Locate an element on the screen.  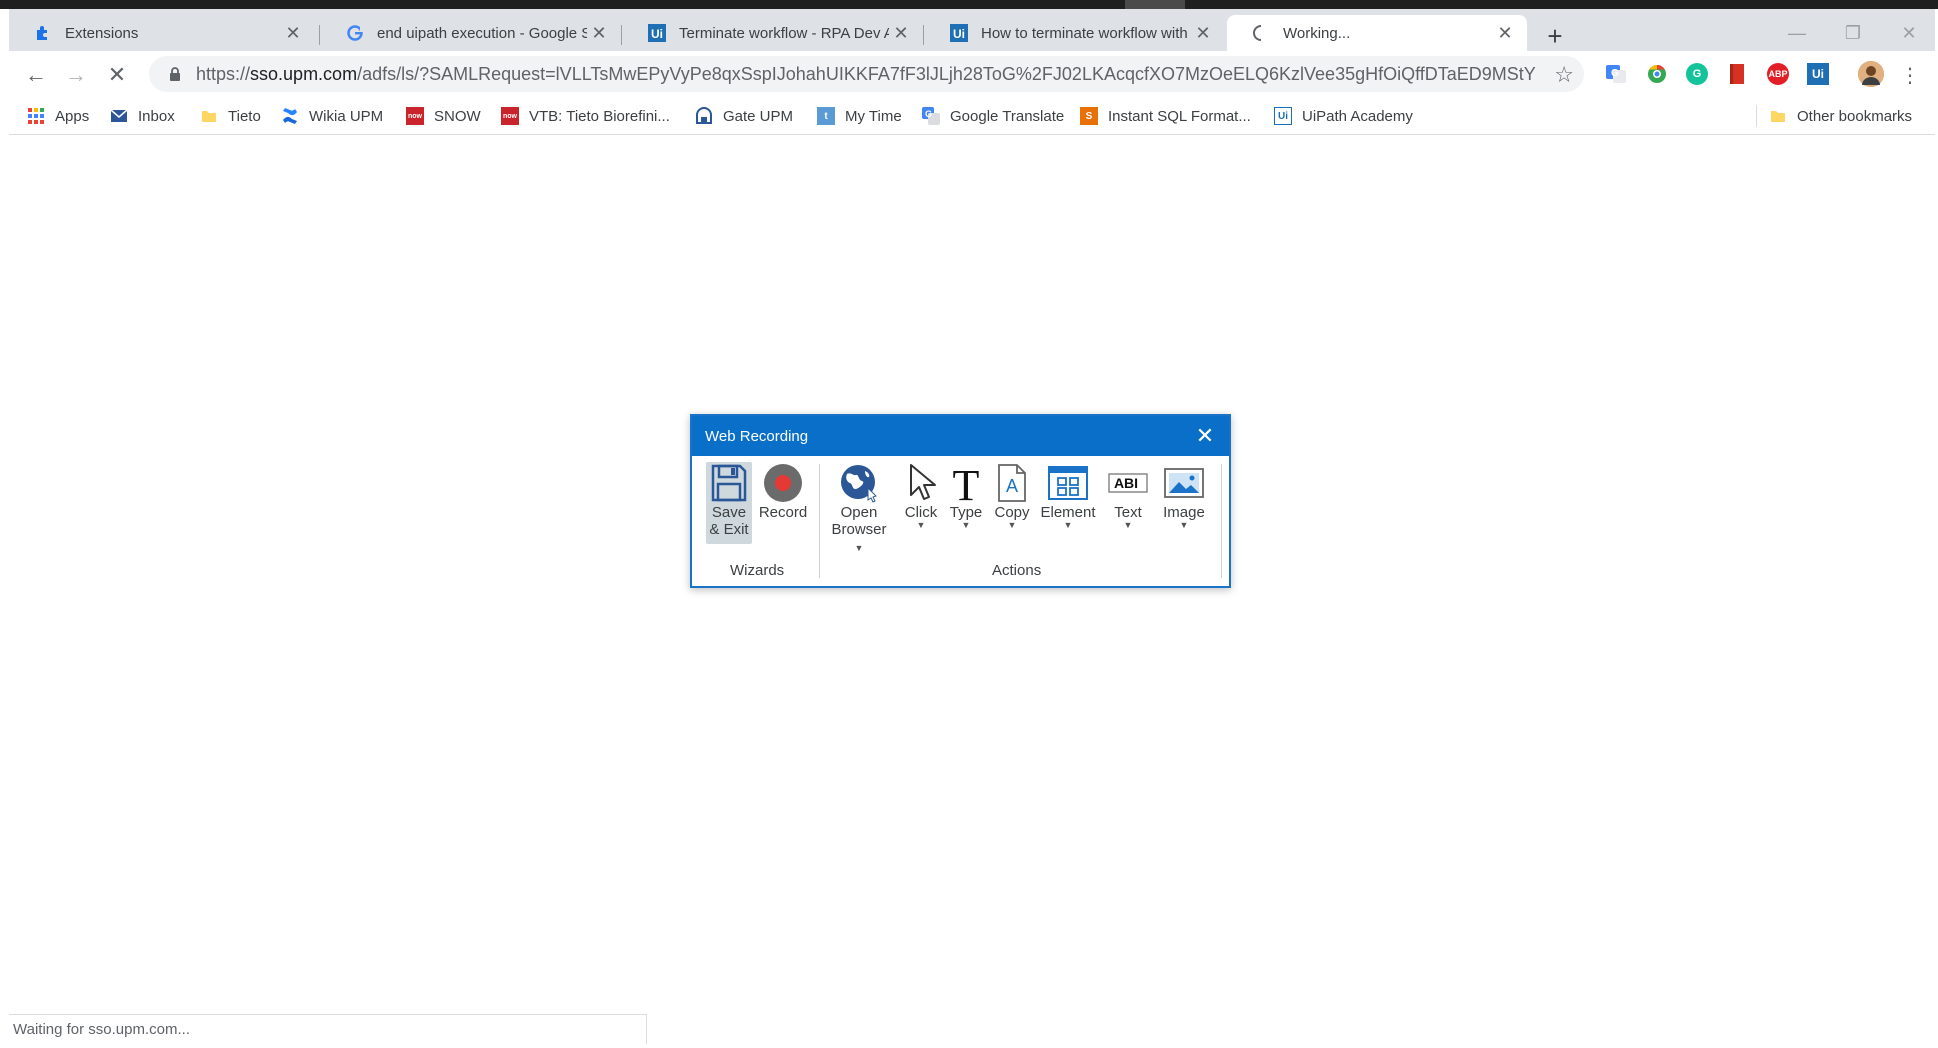
google-icon is located at coordinates (355, 33).